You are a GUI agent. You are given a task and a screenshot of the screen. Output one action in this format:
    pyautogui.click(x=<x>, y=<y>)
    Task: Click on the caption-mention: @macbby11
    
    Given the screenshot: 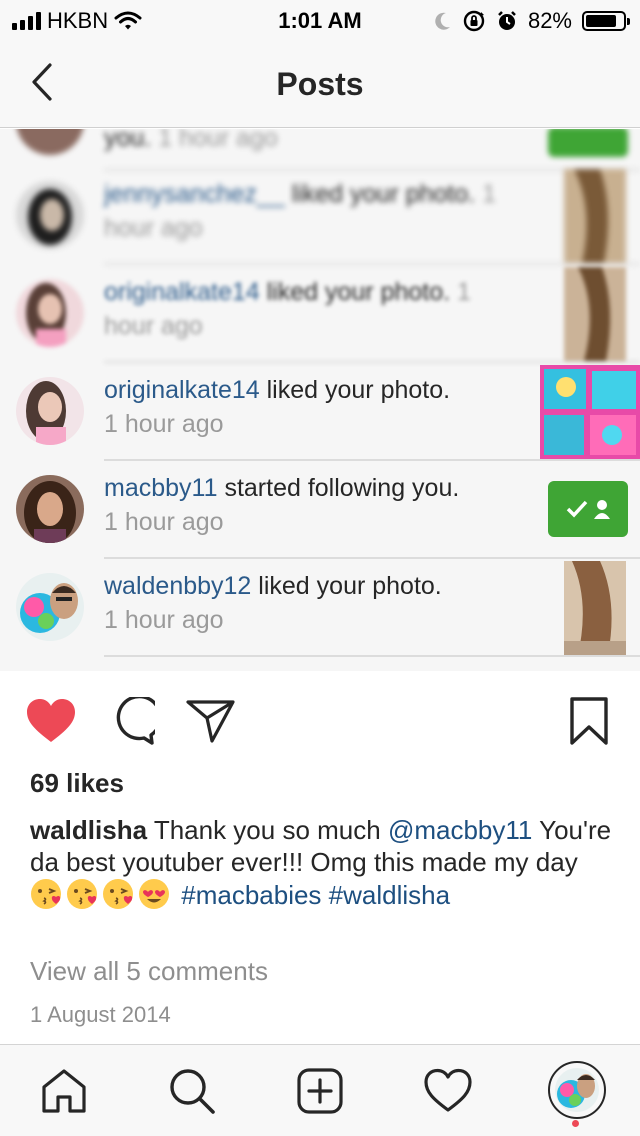 What is the action you would take?
    pyautogui.click(x=460, y=830)
    